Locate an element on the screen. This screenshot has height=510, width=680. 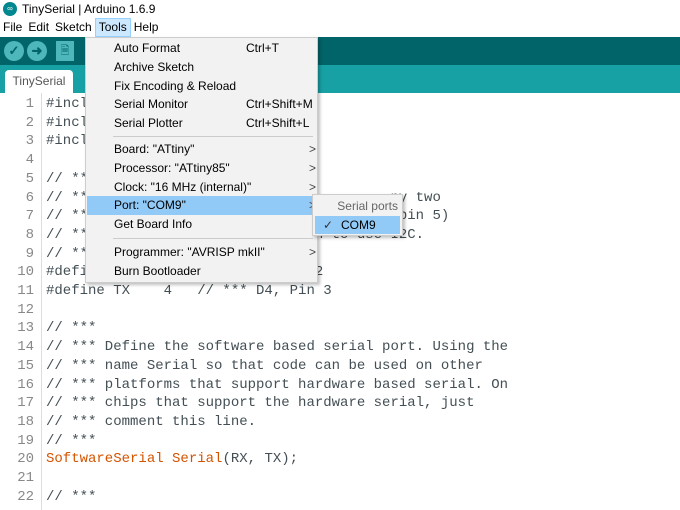
menu-file: File is located at coordinates (12, 27).